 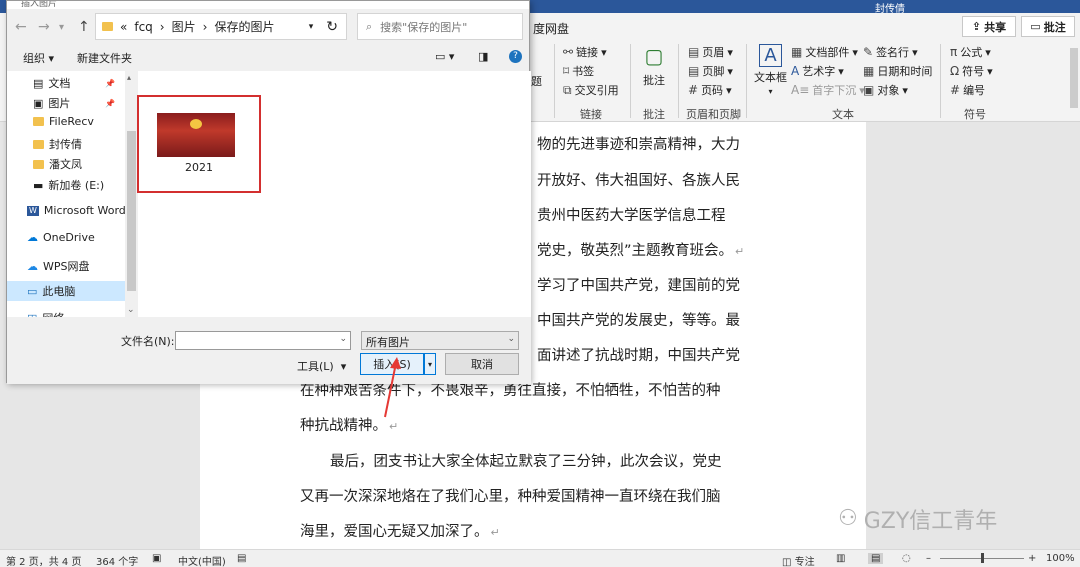 I want to click on nav-scrollbar-thumb, so click(x=131, y=211).